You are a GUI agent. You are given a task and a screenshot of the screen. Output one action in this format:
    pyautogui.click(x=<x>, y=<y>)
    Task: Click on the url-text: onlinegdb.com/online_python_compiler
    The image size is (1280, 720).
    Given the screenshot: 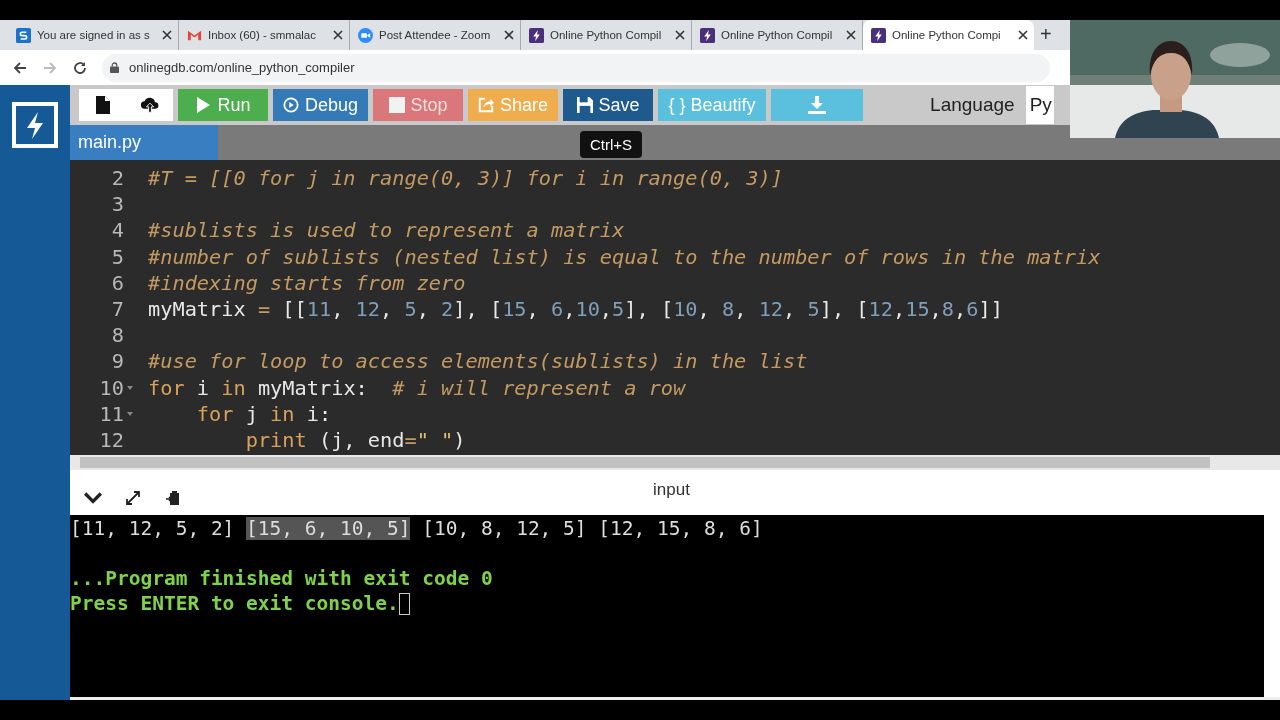 What is the action you would take?
    pyautogui.click(x=242, y=67)
    